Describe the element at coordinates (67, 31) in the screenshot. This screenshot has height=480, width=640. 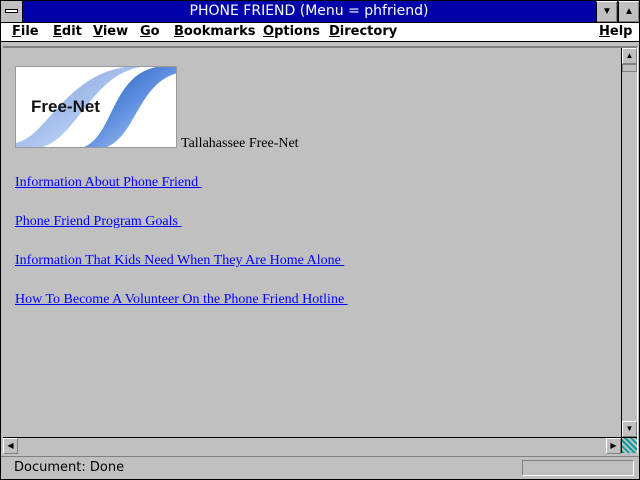
I see `menu-edit: Edit` at that location.